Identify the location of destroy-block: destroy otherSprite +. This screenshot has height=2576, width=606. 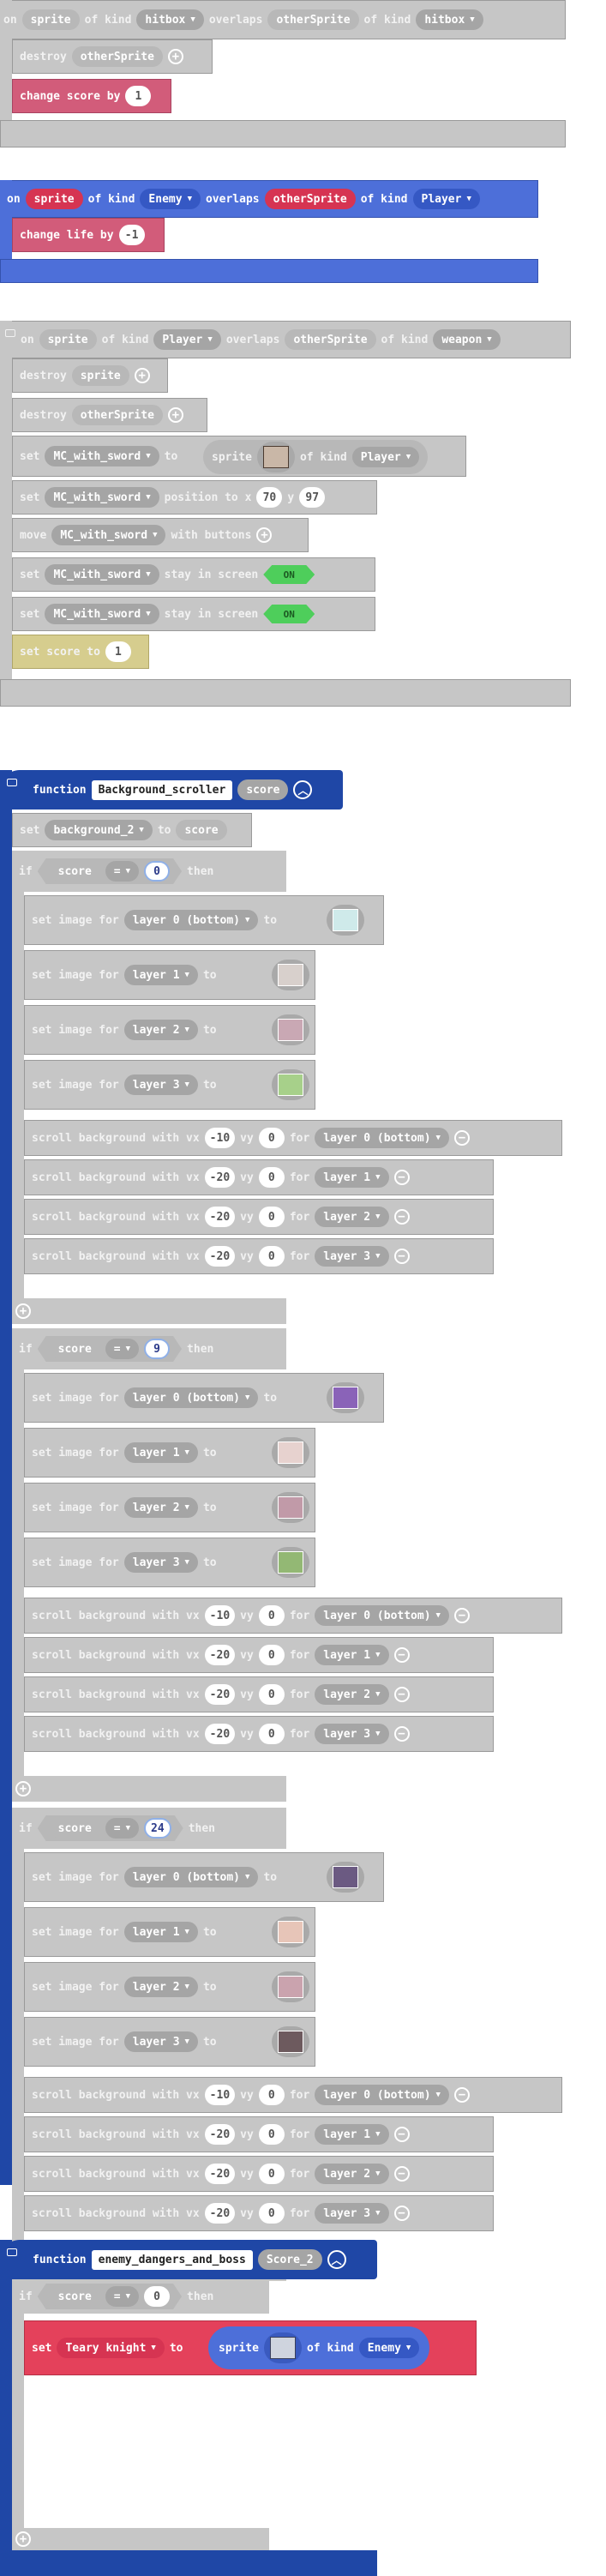
(112, 57).